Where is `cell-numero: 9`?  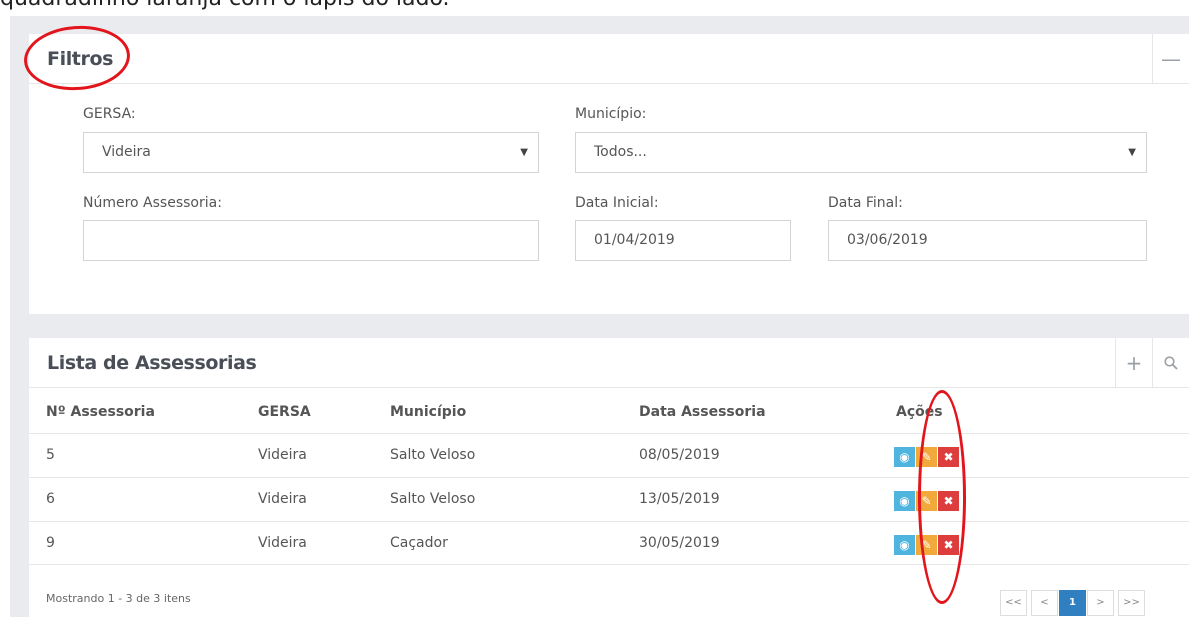
cell-numero: 9 is located at coordinates (50, 543).